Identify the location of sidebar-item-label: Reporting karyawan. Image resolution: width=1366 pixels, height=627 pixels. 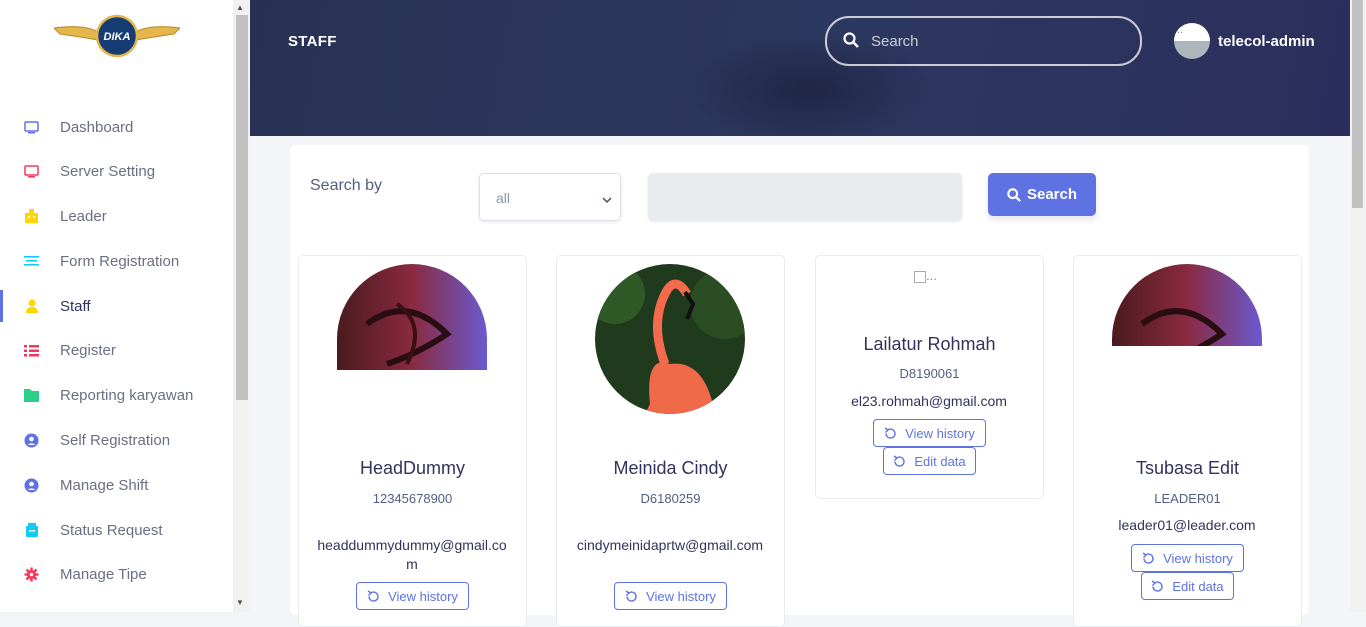
(127, 395).